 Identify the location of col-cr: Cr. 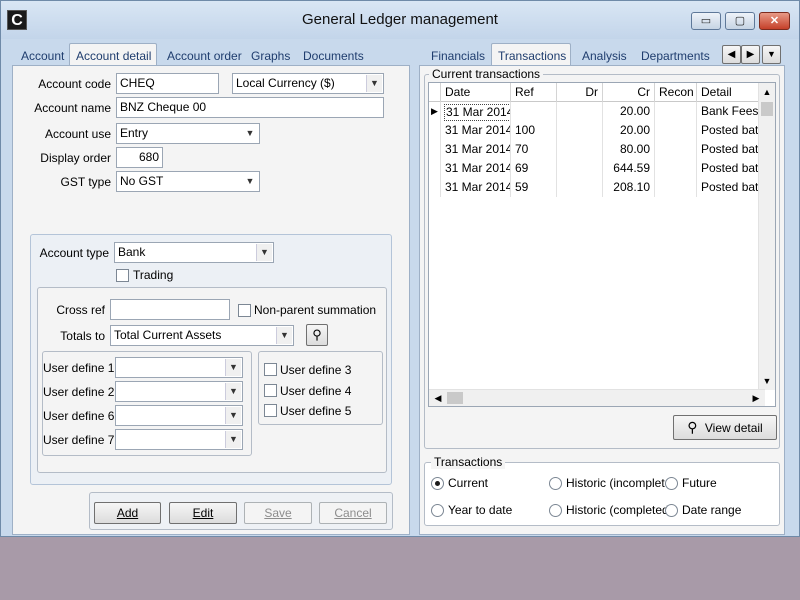
(629, 92).